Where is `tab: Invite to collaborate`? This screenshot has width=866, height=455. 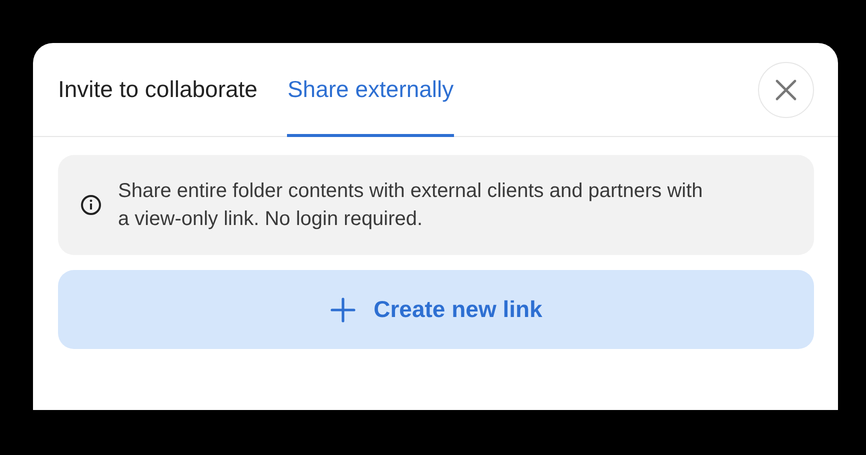
tab: Invite to collaborate is located at coordinates (158, 90).